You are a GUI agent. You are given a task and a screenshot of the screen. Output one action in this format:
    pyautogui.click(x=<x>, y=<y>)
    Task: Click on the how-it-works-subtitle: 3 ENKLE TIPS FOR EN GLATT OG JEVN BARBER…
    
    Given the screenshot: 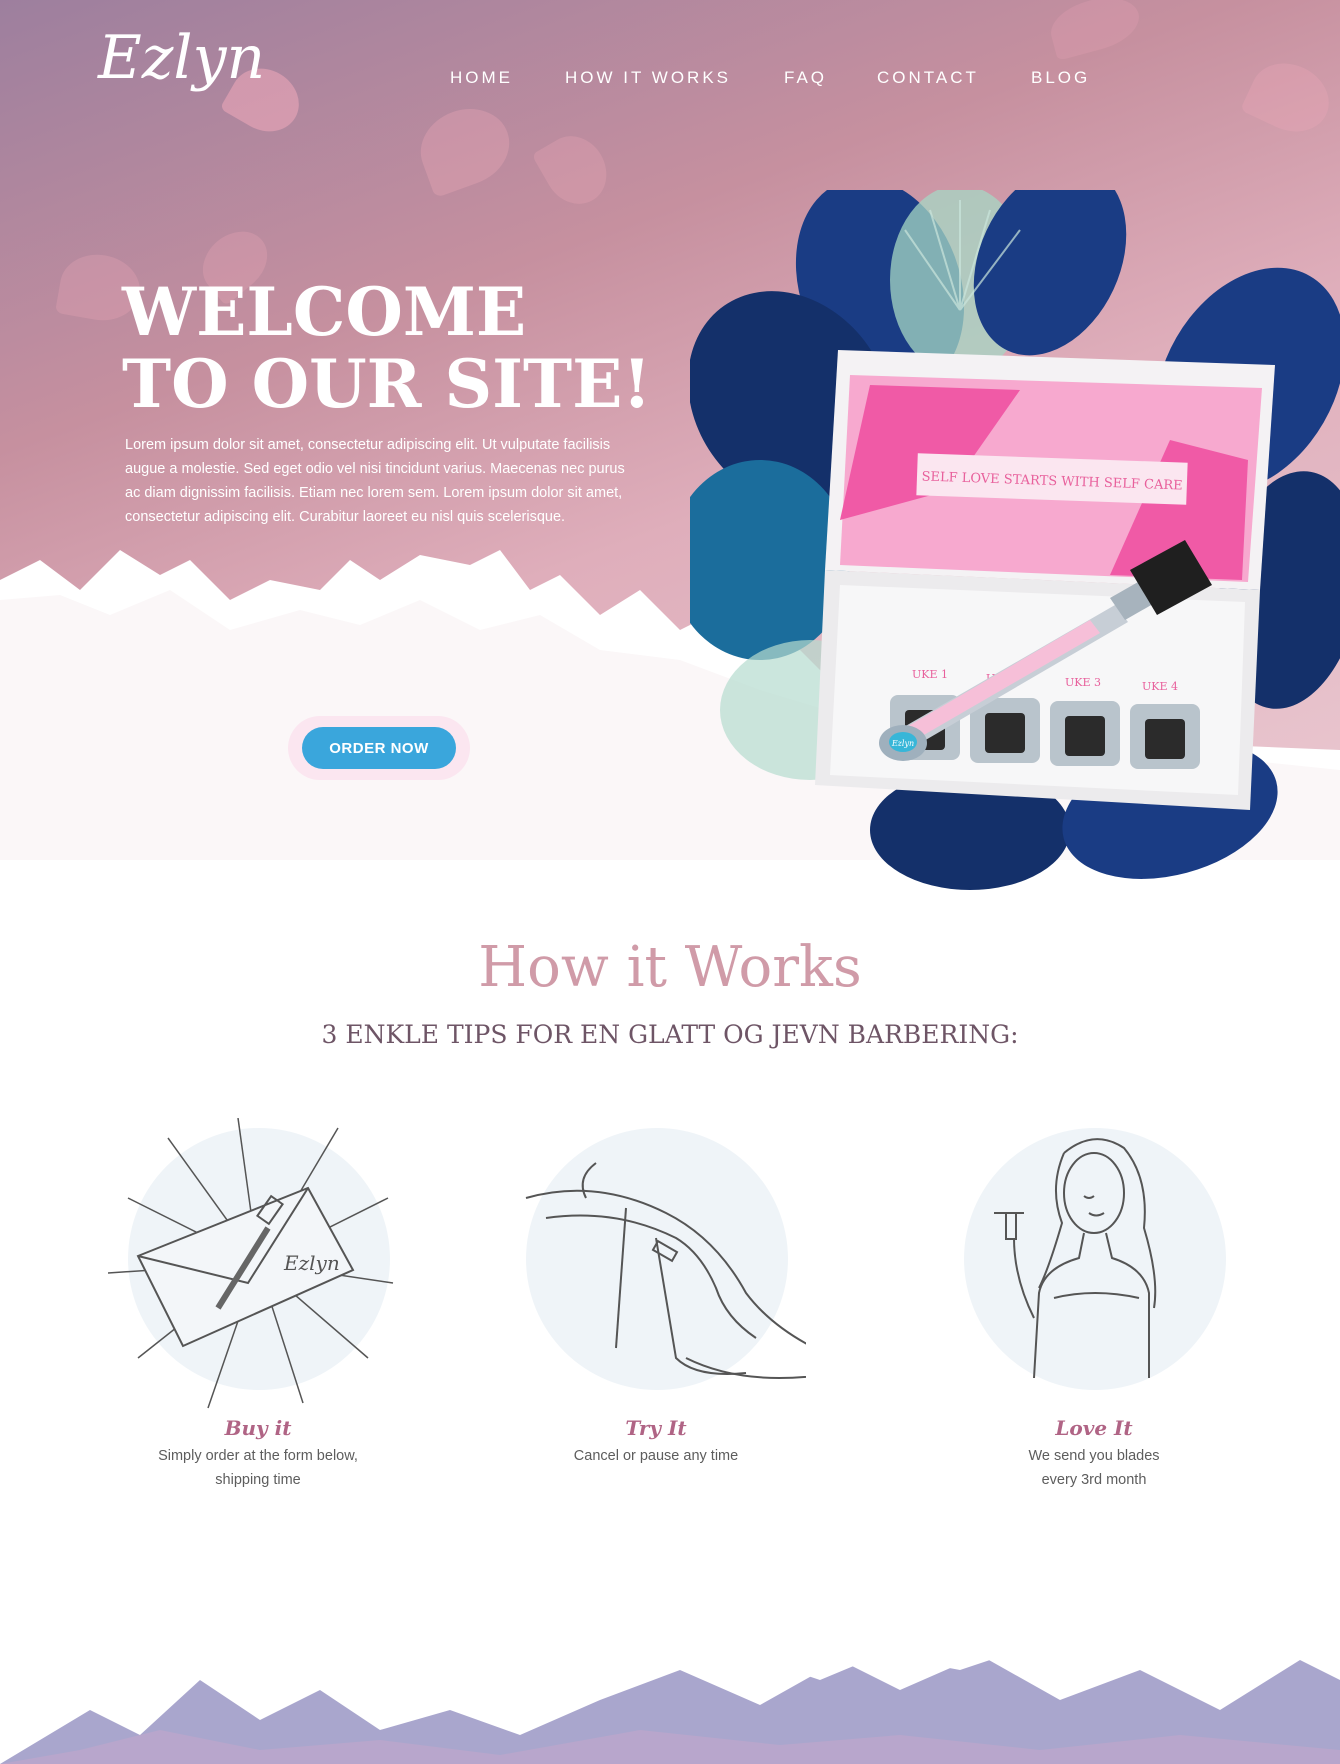 What is the action you would take?
    pyautogui.click(x=670, y=1034)
    